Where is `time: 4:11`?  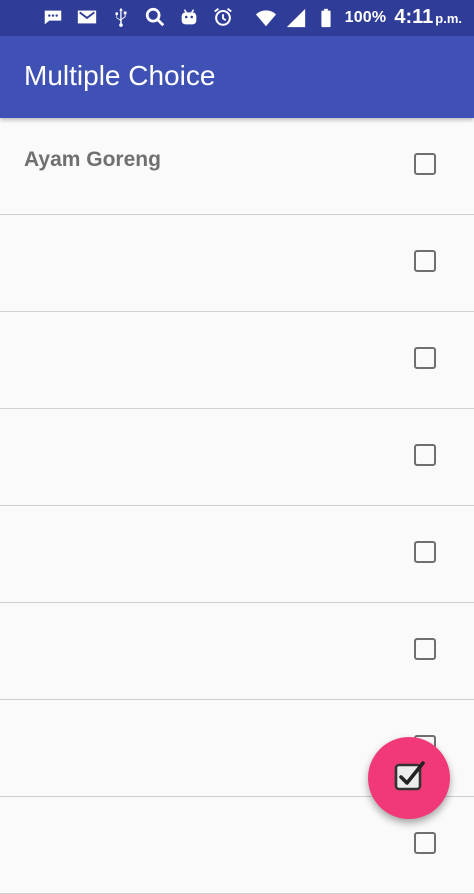 time: 4:11 is located at coordinates (414, 17).